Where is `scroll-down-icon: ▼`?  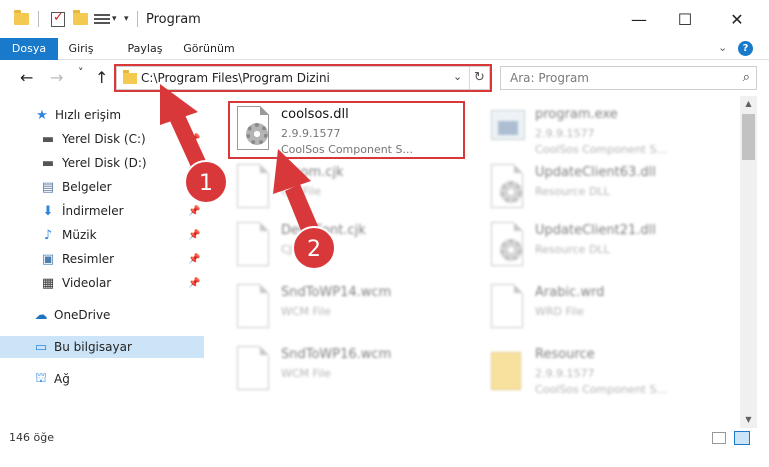
scroll-down-icon: ▼ is located at coordinates (748, 420).